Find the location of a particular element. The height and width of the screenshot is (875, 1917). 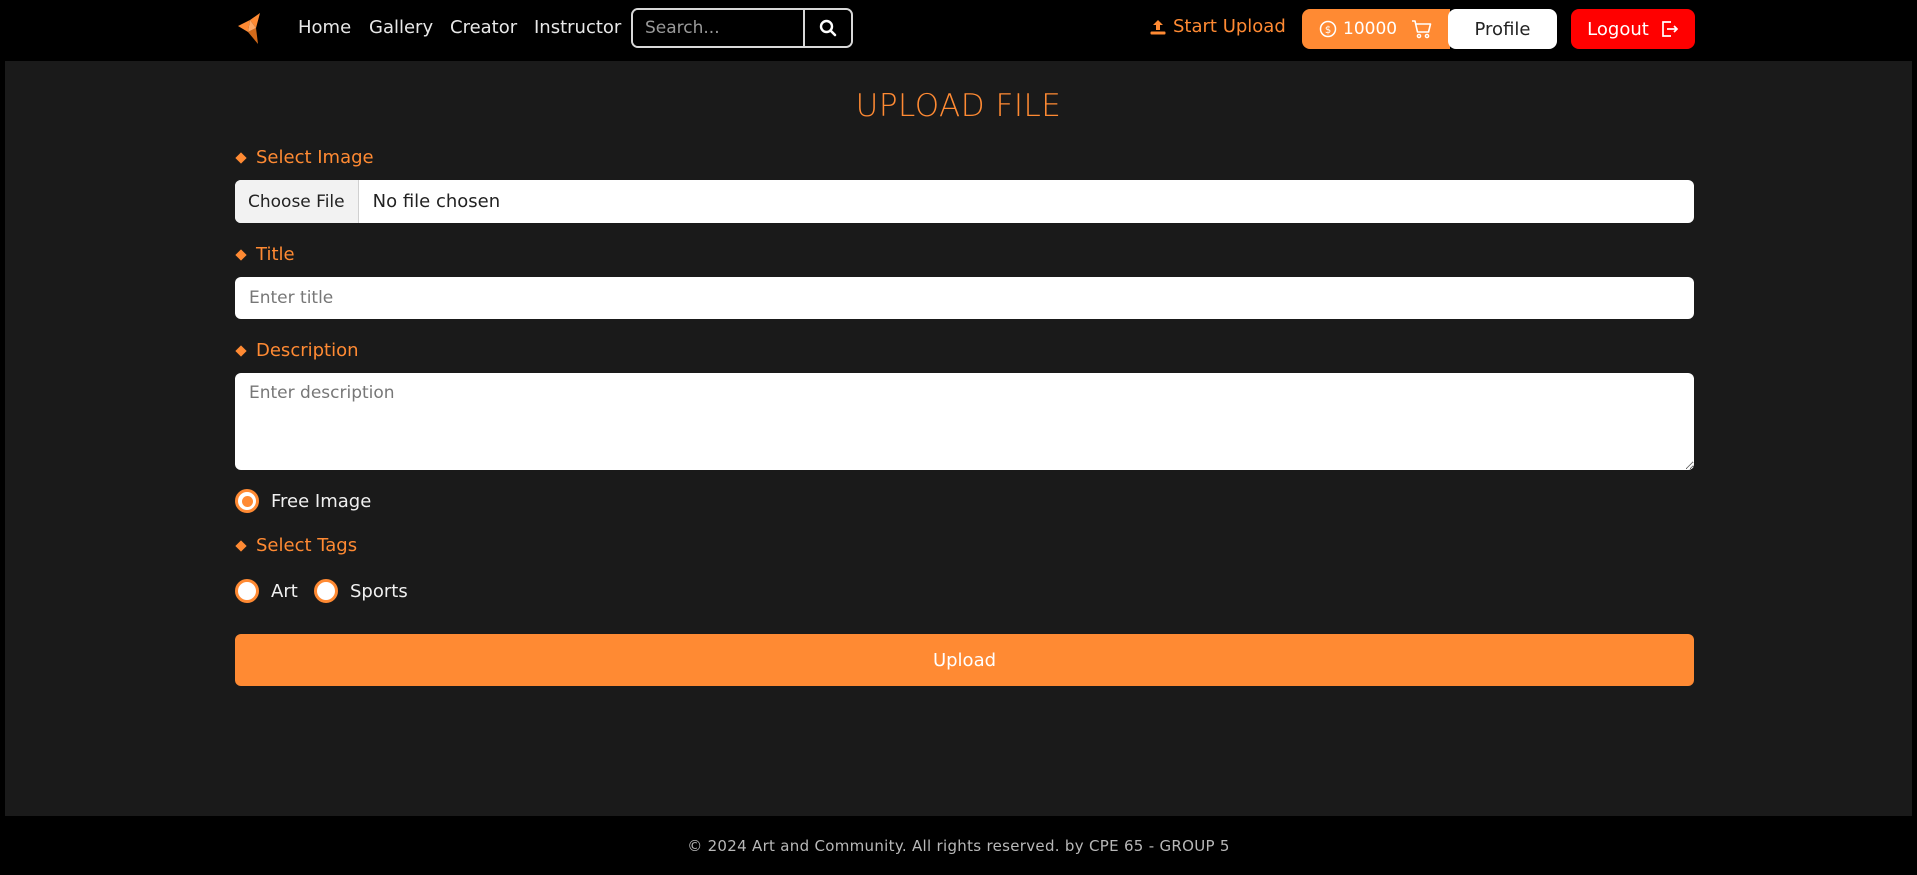

logout-button: Logout is located at coordinates (1633, 29).